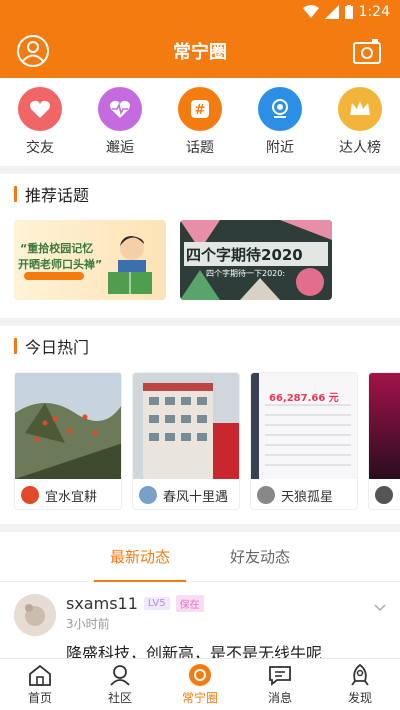  Describe the element at coordinates (40, 148) in the screenshot. I see `quicknav-label: 交友` at that location.